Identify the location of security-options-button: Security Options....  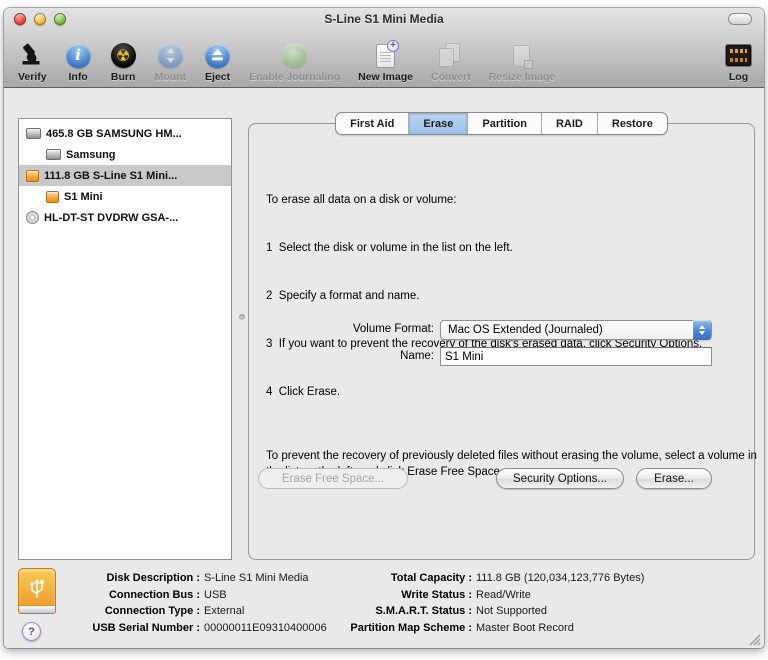
(560, 478).